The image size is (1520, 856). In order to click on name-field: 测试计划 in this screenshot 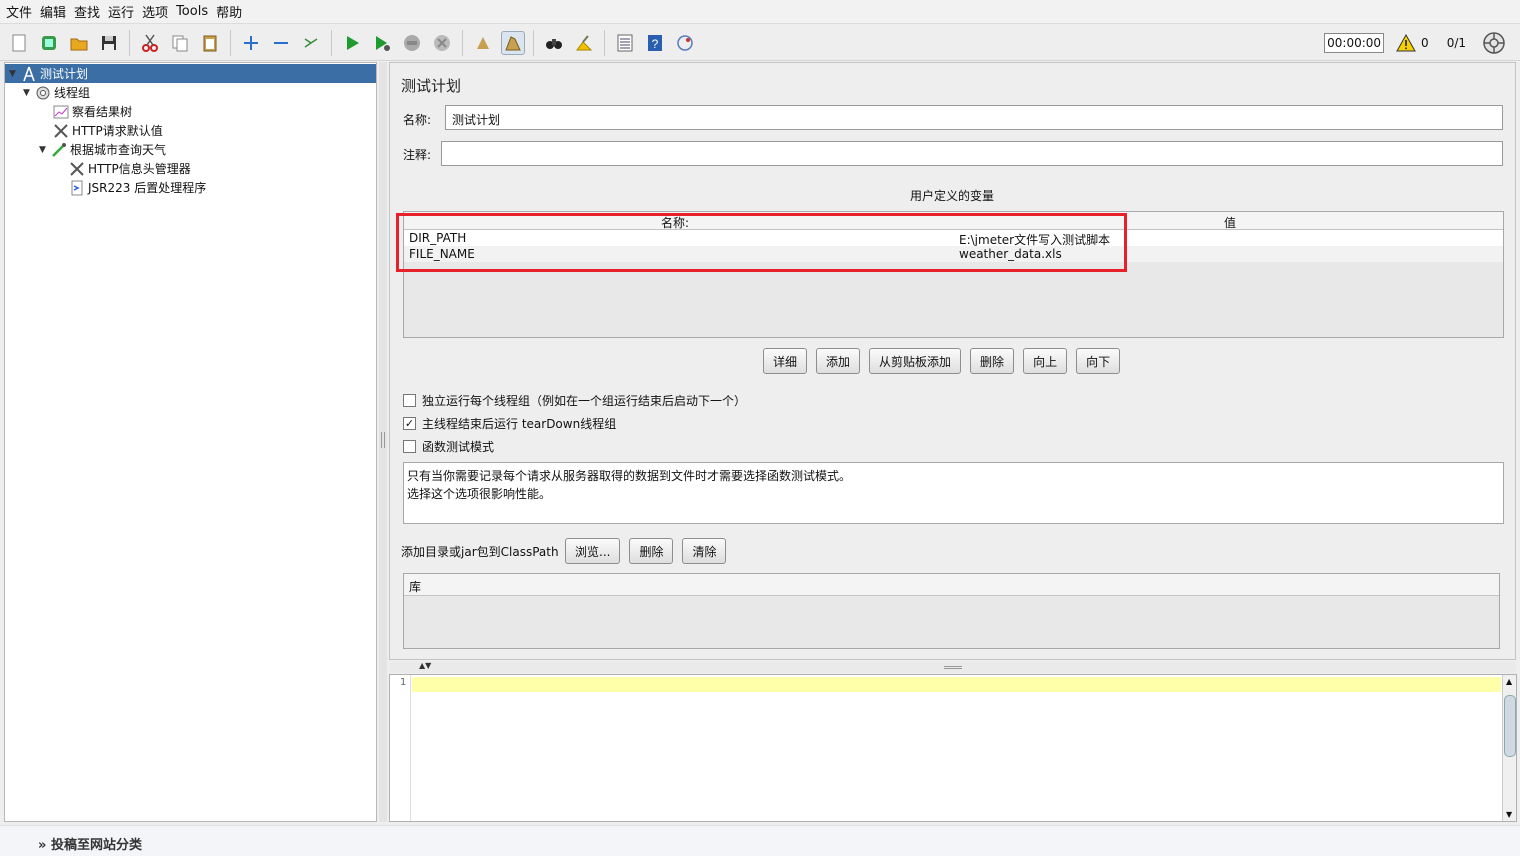, I will do `click(974, 117)`.